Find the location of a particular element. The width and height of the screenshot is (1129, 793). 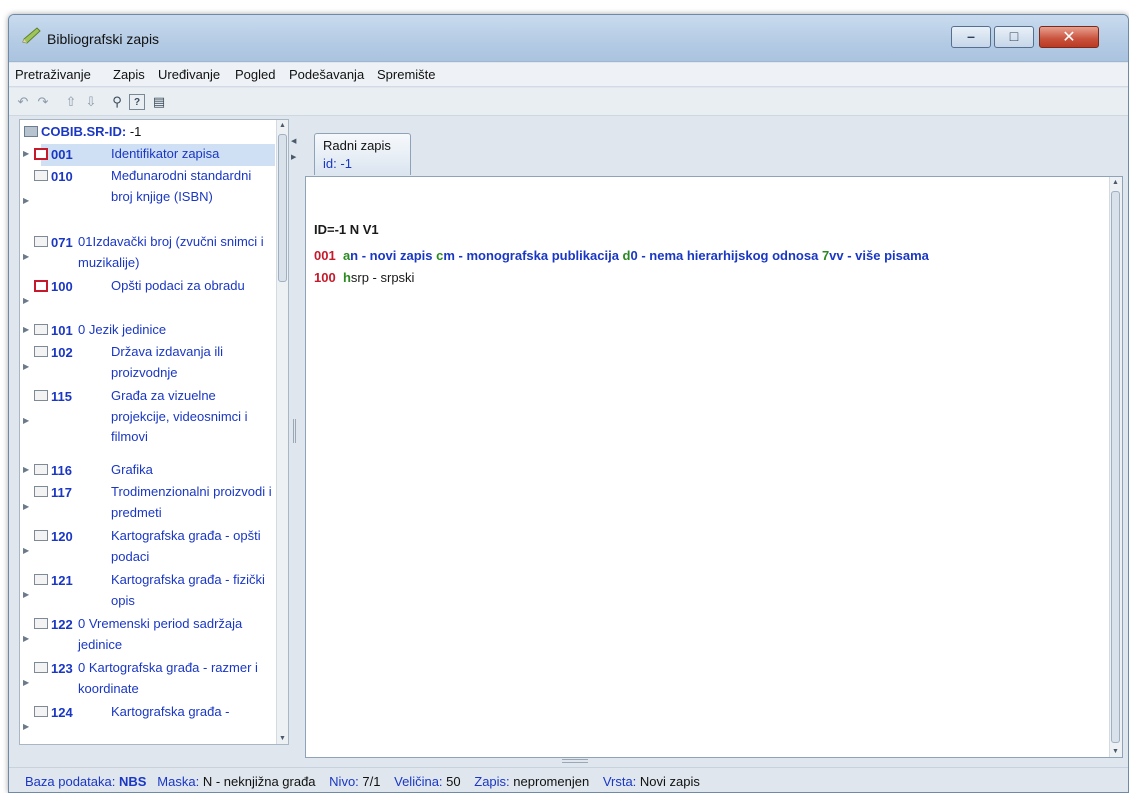

field-code: 117 is located at coordinates (61, 492).